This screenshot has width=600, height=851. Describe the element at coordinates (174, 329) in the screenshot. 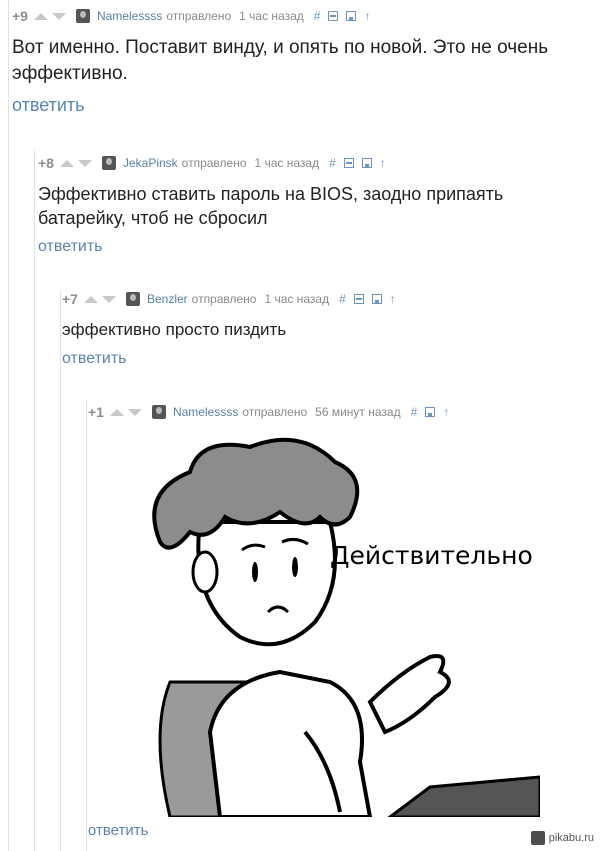

I see `comment-text: эффективно просто пиздить` at that location.